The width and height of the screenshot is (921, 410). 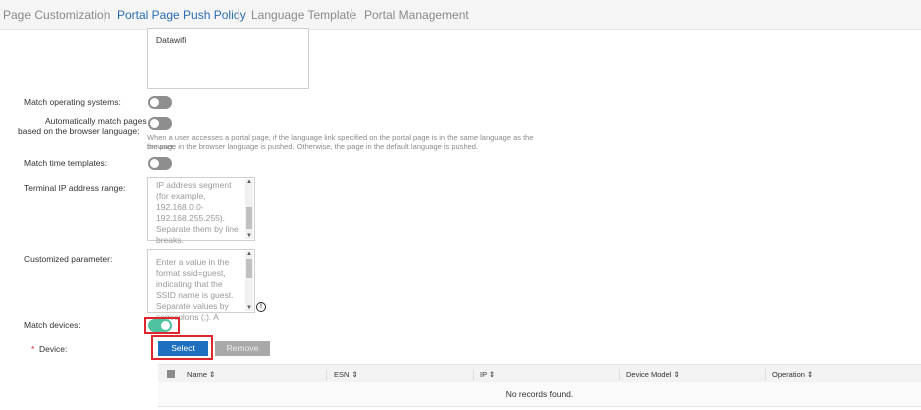 I want to click on column-header-ip: IP ⇕, so click(x=487, y=374).